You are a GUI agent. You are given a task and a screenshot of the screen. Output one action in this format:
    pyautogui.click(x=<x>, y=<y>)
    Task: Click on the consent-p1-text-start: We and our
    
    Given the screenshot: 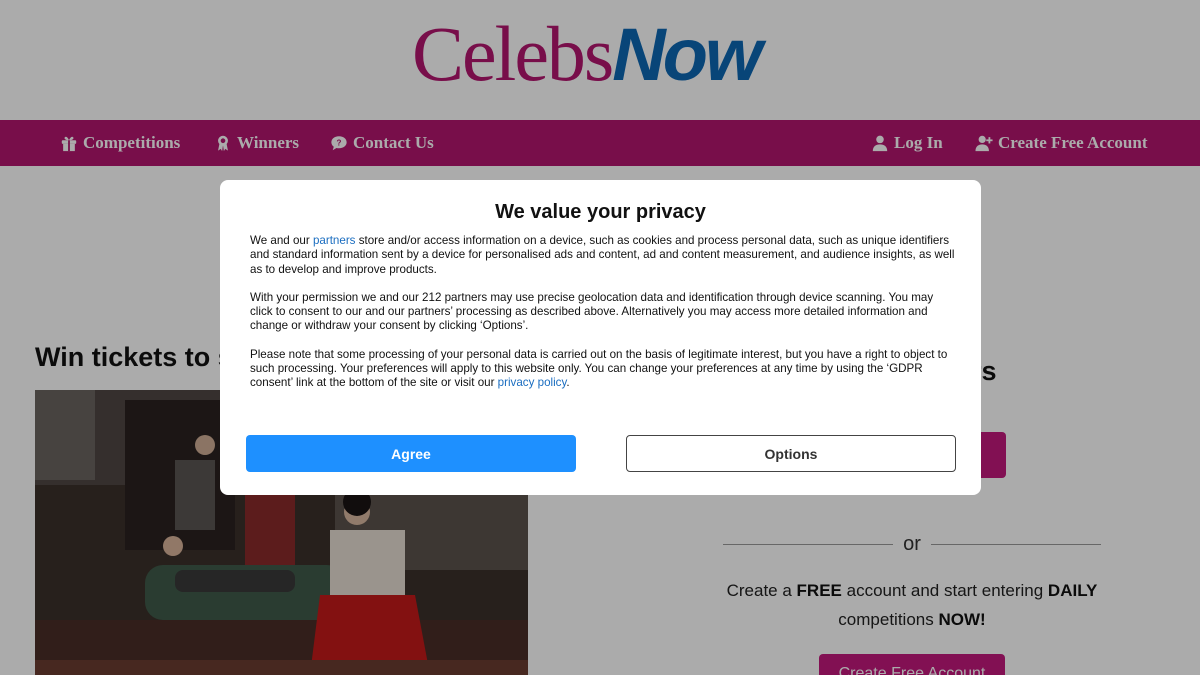 What is the action you would take?
    pyautogui.click(x=281, y=240)
    